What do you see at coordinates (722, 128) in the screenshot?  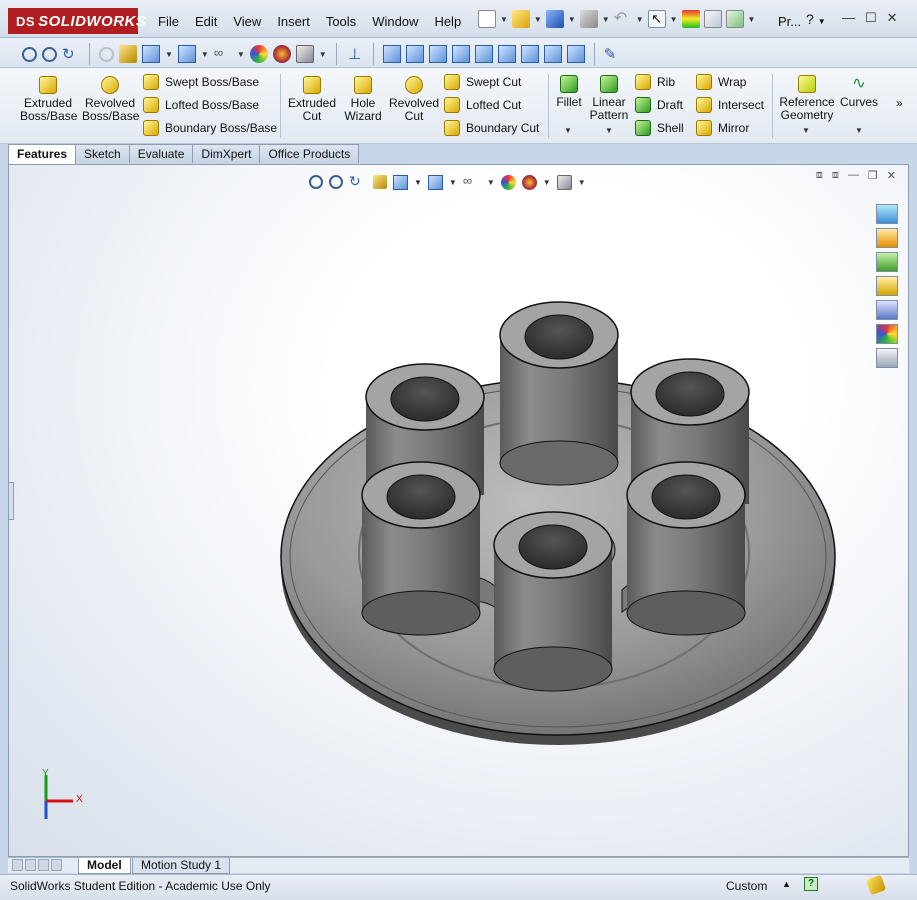 I see `mirror-button: Mirror` at bounding box center [722, 128].